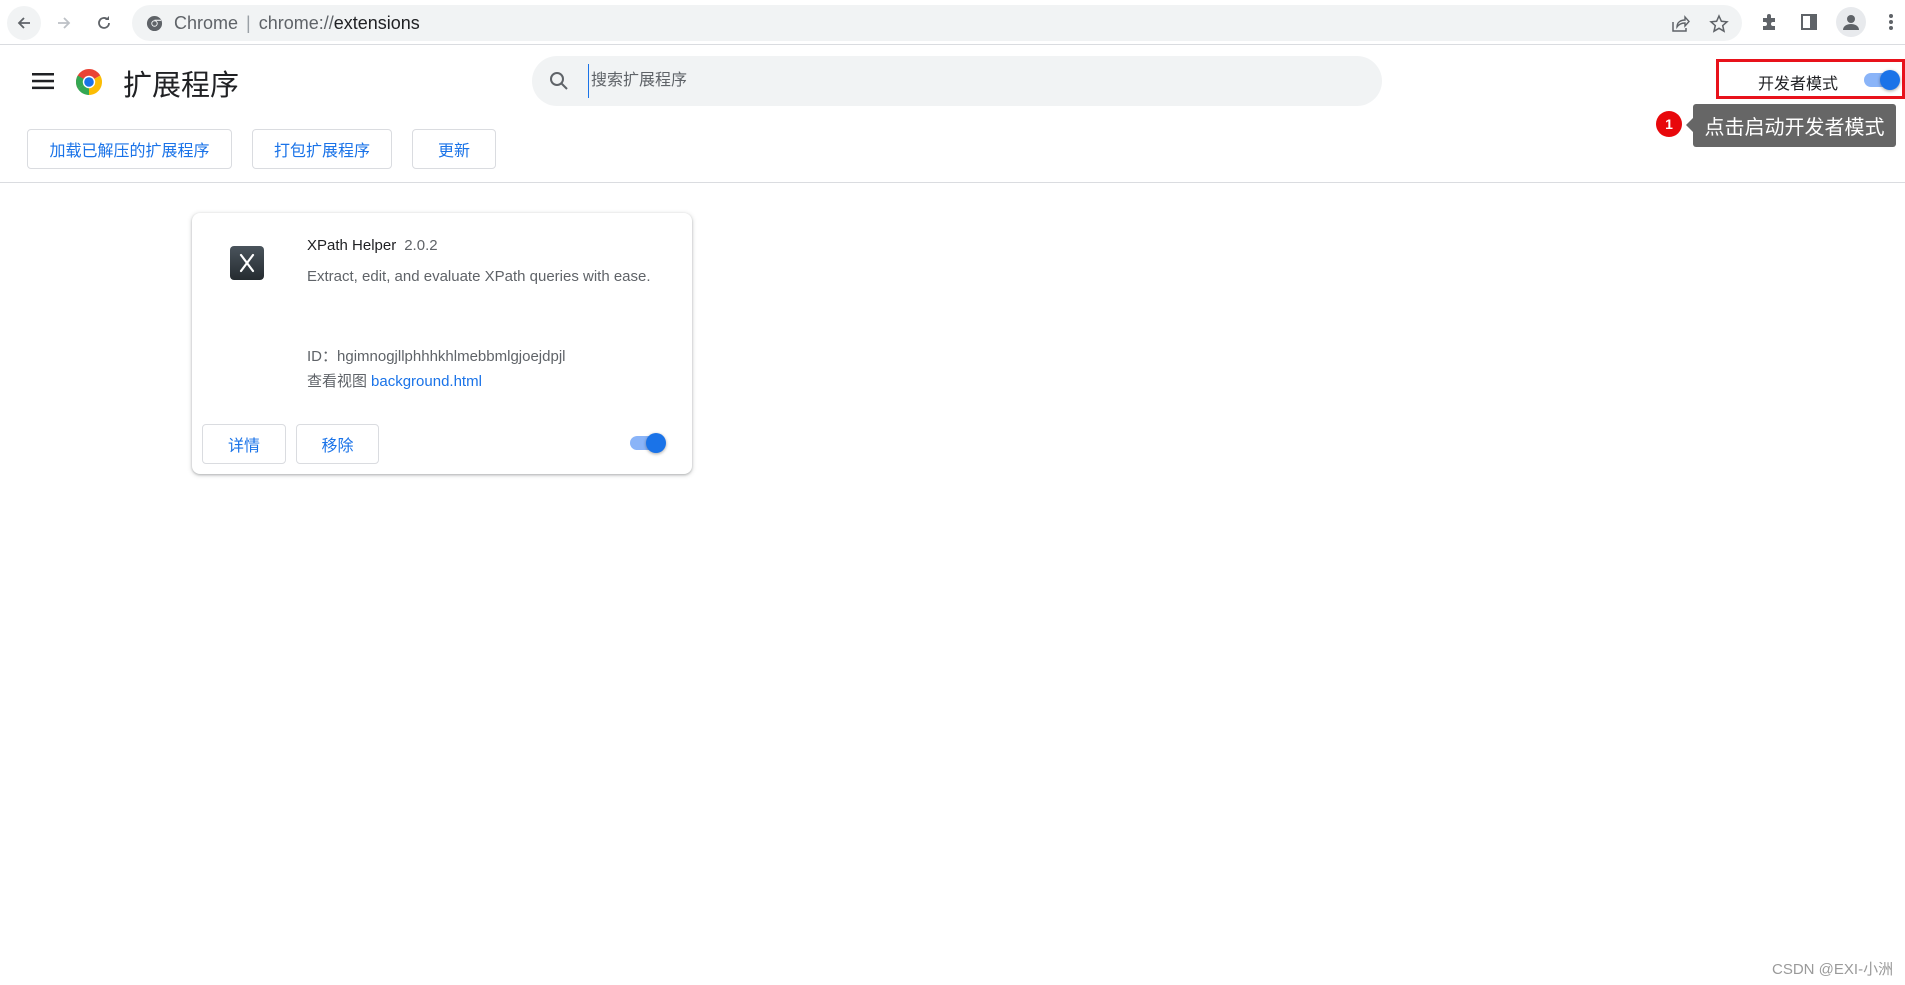  I want to click on reload-button, so click(104, 23).